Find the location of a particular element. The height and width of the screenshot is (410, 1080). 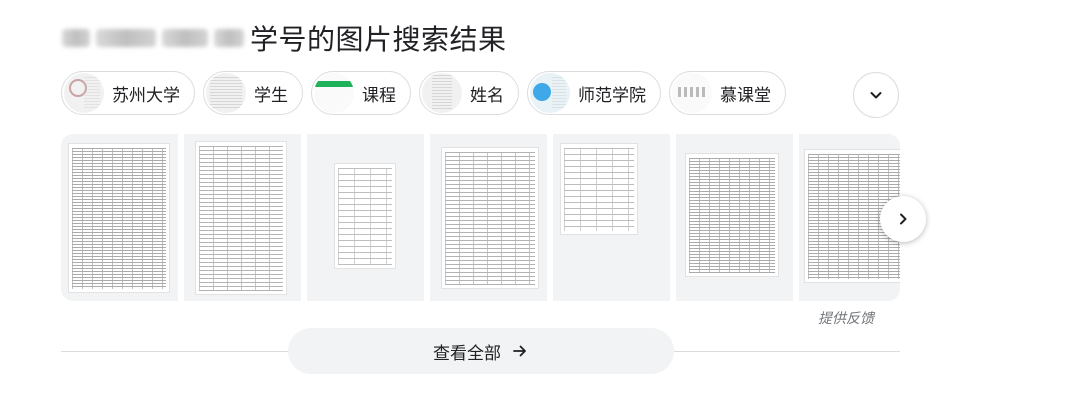

chip-label: 苏州大学 is located at coordinates (146, 95).